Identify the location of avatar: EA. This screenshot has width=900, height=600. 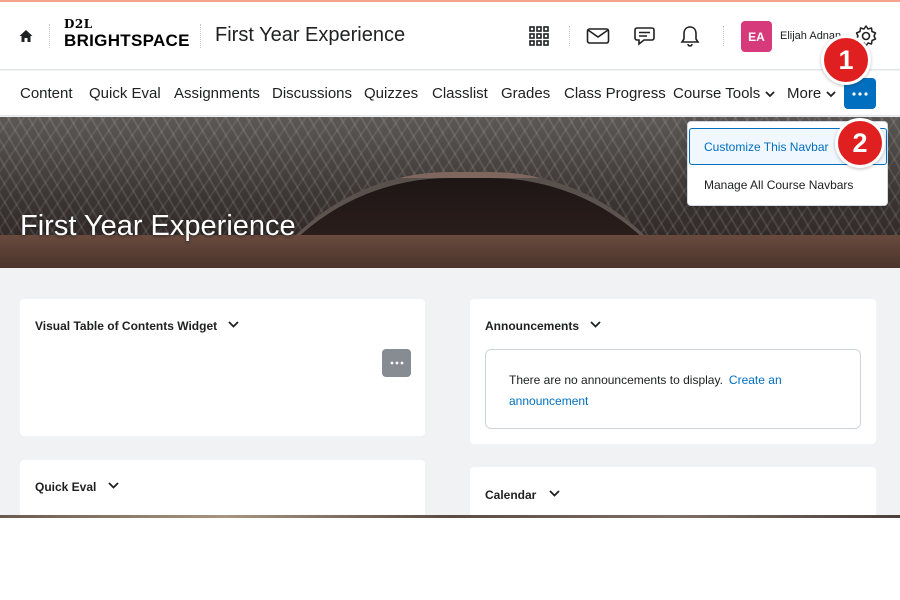
(756, 36).